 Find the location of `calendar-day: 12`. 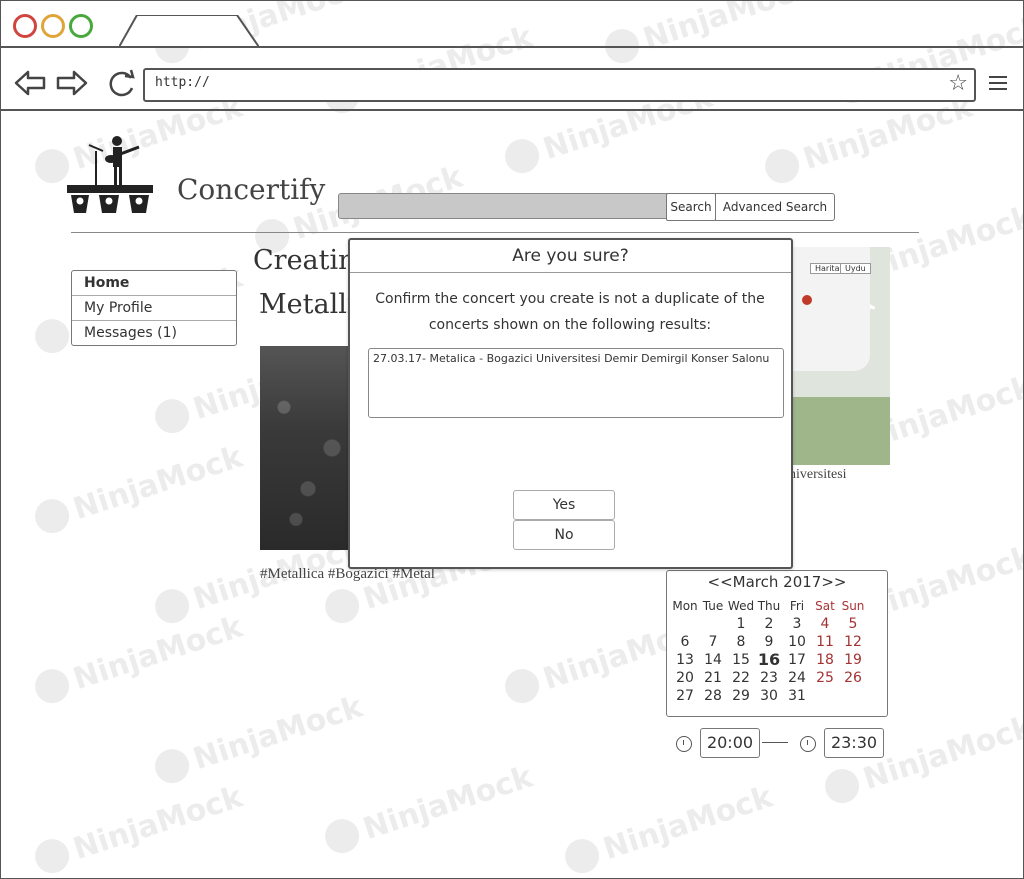

calendar-day: 12 is located at coordinates (853, 642).